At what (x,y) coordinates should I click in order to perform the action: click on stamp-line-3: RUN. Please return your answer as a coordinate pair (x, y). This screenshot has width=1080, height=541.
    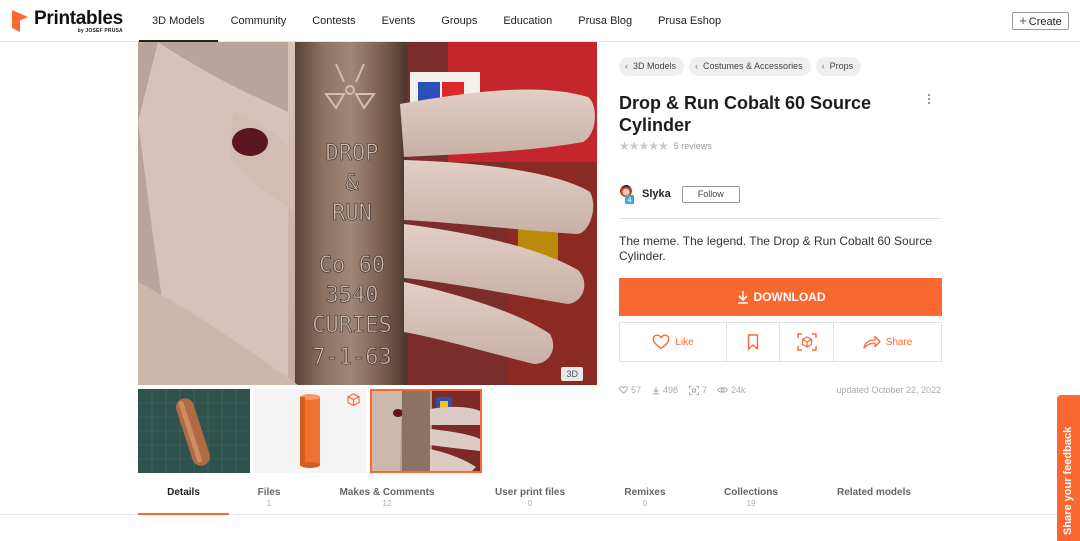
    Looking at the image, I should click on (352, 213).